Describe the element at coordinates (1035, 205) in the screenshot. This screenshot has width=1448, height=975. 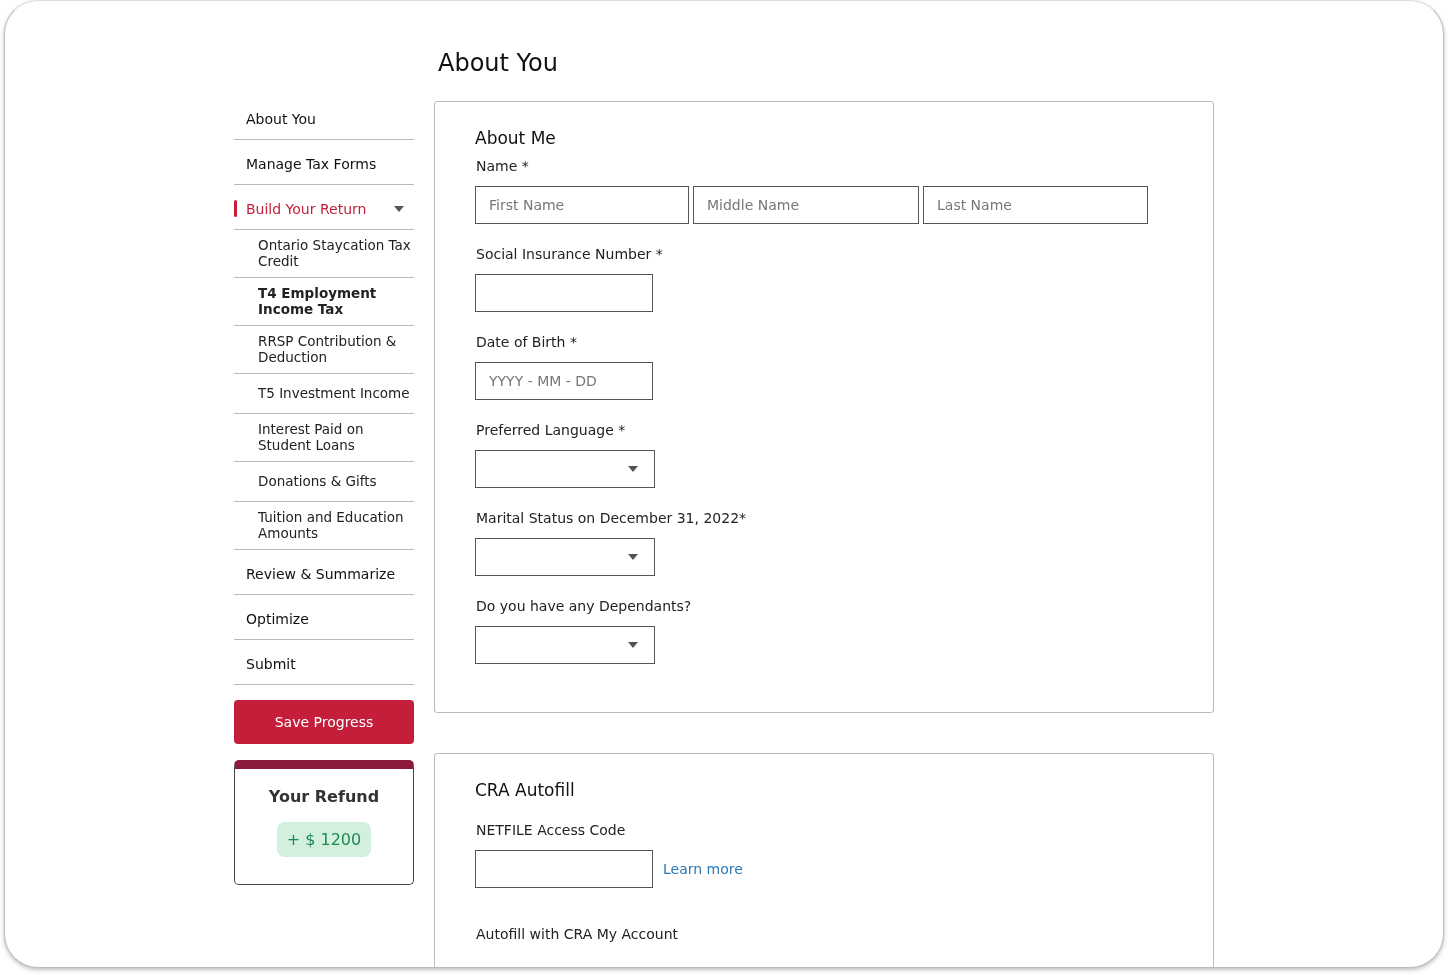
I see `name-field: Last Name` at that location.